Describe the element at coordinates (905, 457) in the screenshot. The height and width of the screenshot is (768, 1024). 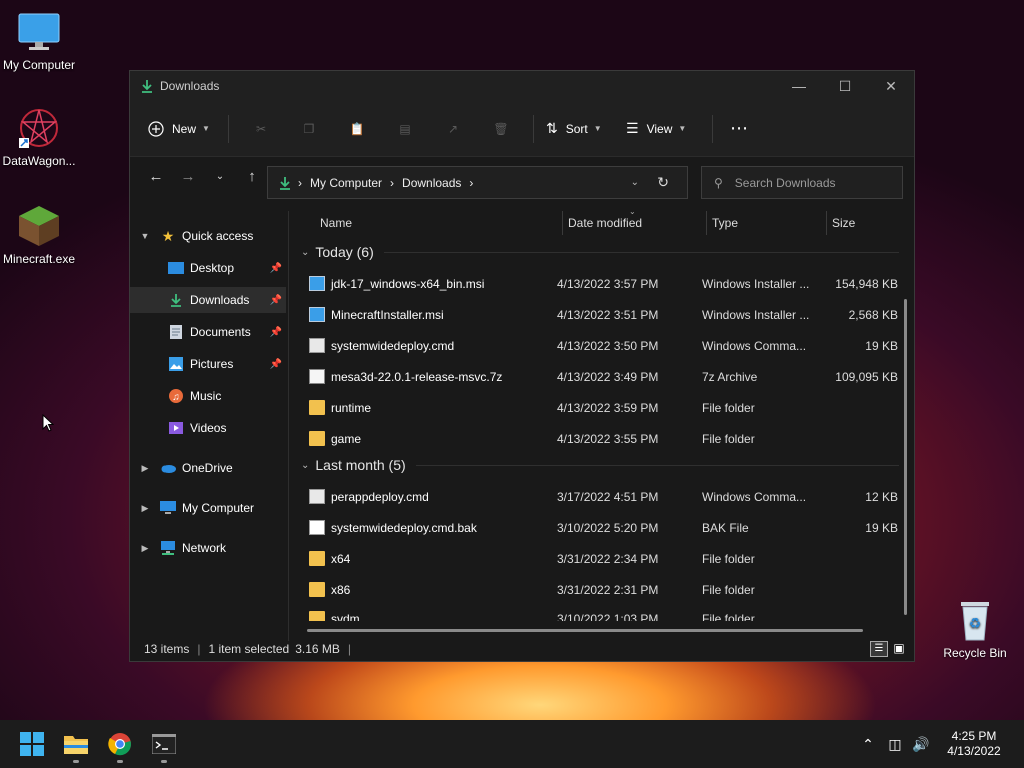
I see `vertical-scrollbar` at that location.